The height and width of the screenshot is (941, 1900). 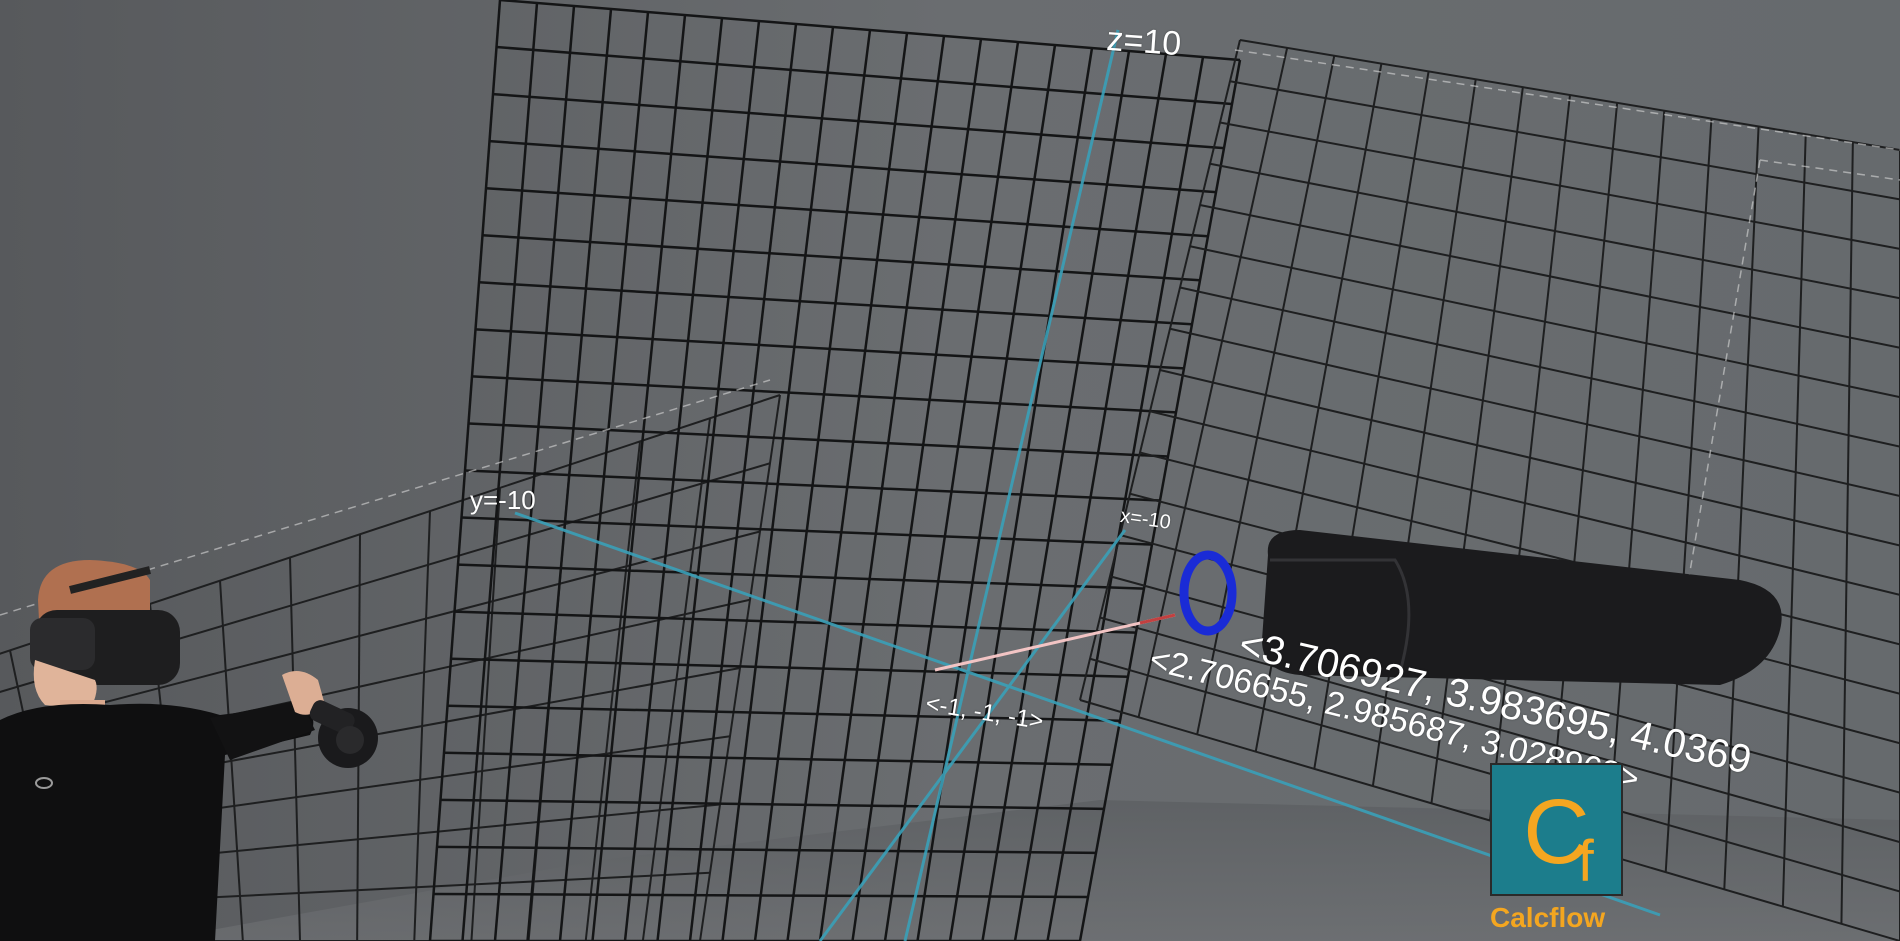 What do you see at coordinates (1585, 861) in the screenshot?
I see `logo-mark-f: f` at bounding box center [1585, 861].